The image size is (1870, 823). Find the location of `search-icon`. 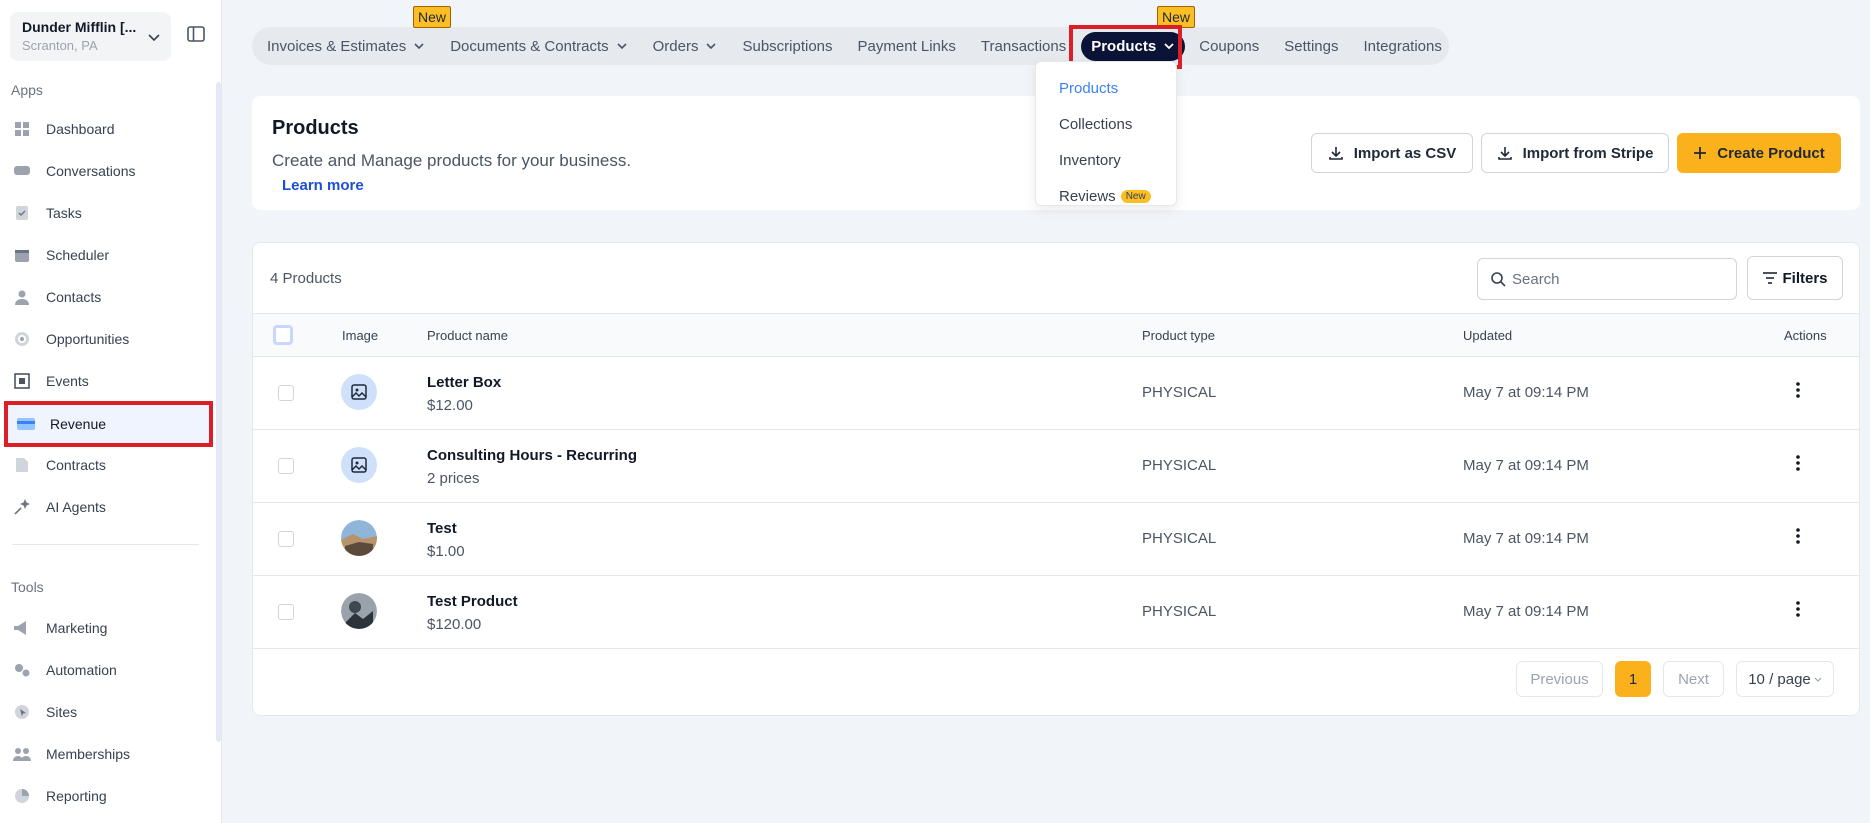

search-icon is located at coordinates (1498, 279).